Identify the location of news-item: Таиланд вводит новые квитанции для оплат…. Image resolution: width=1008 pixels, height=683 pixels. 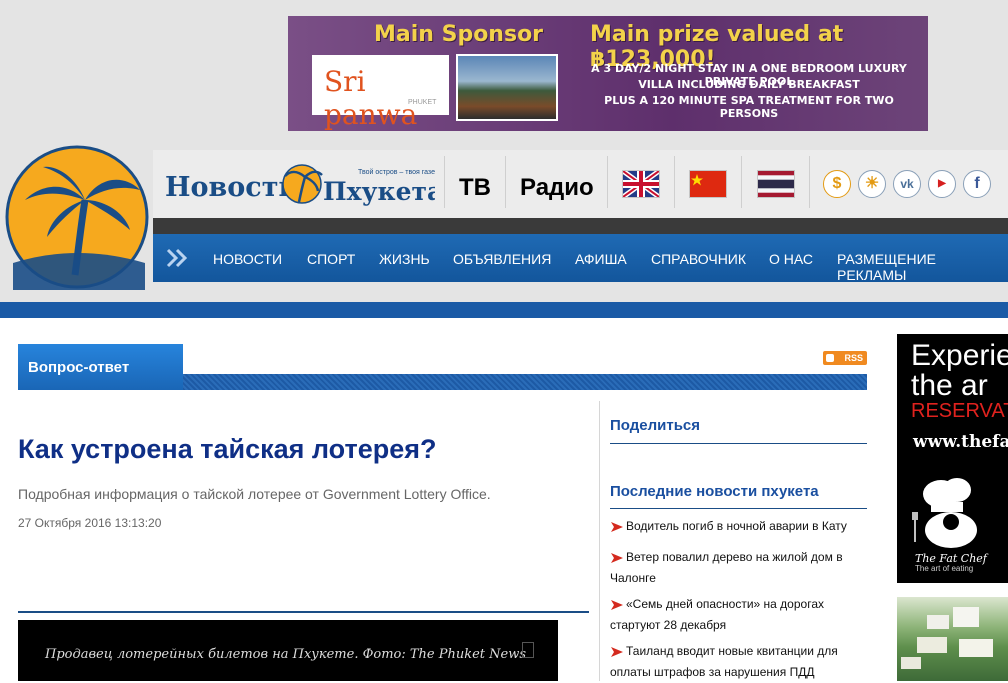
(736, 662).